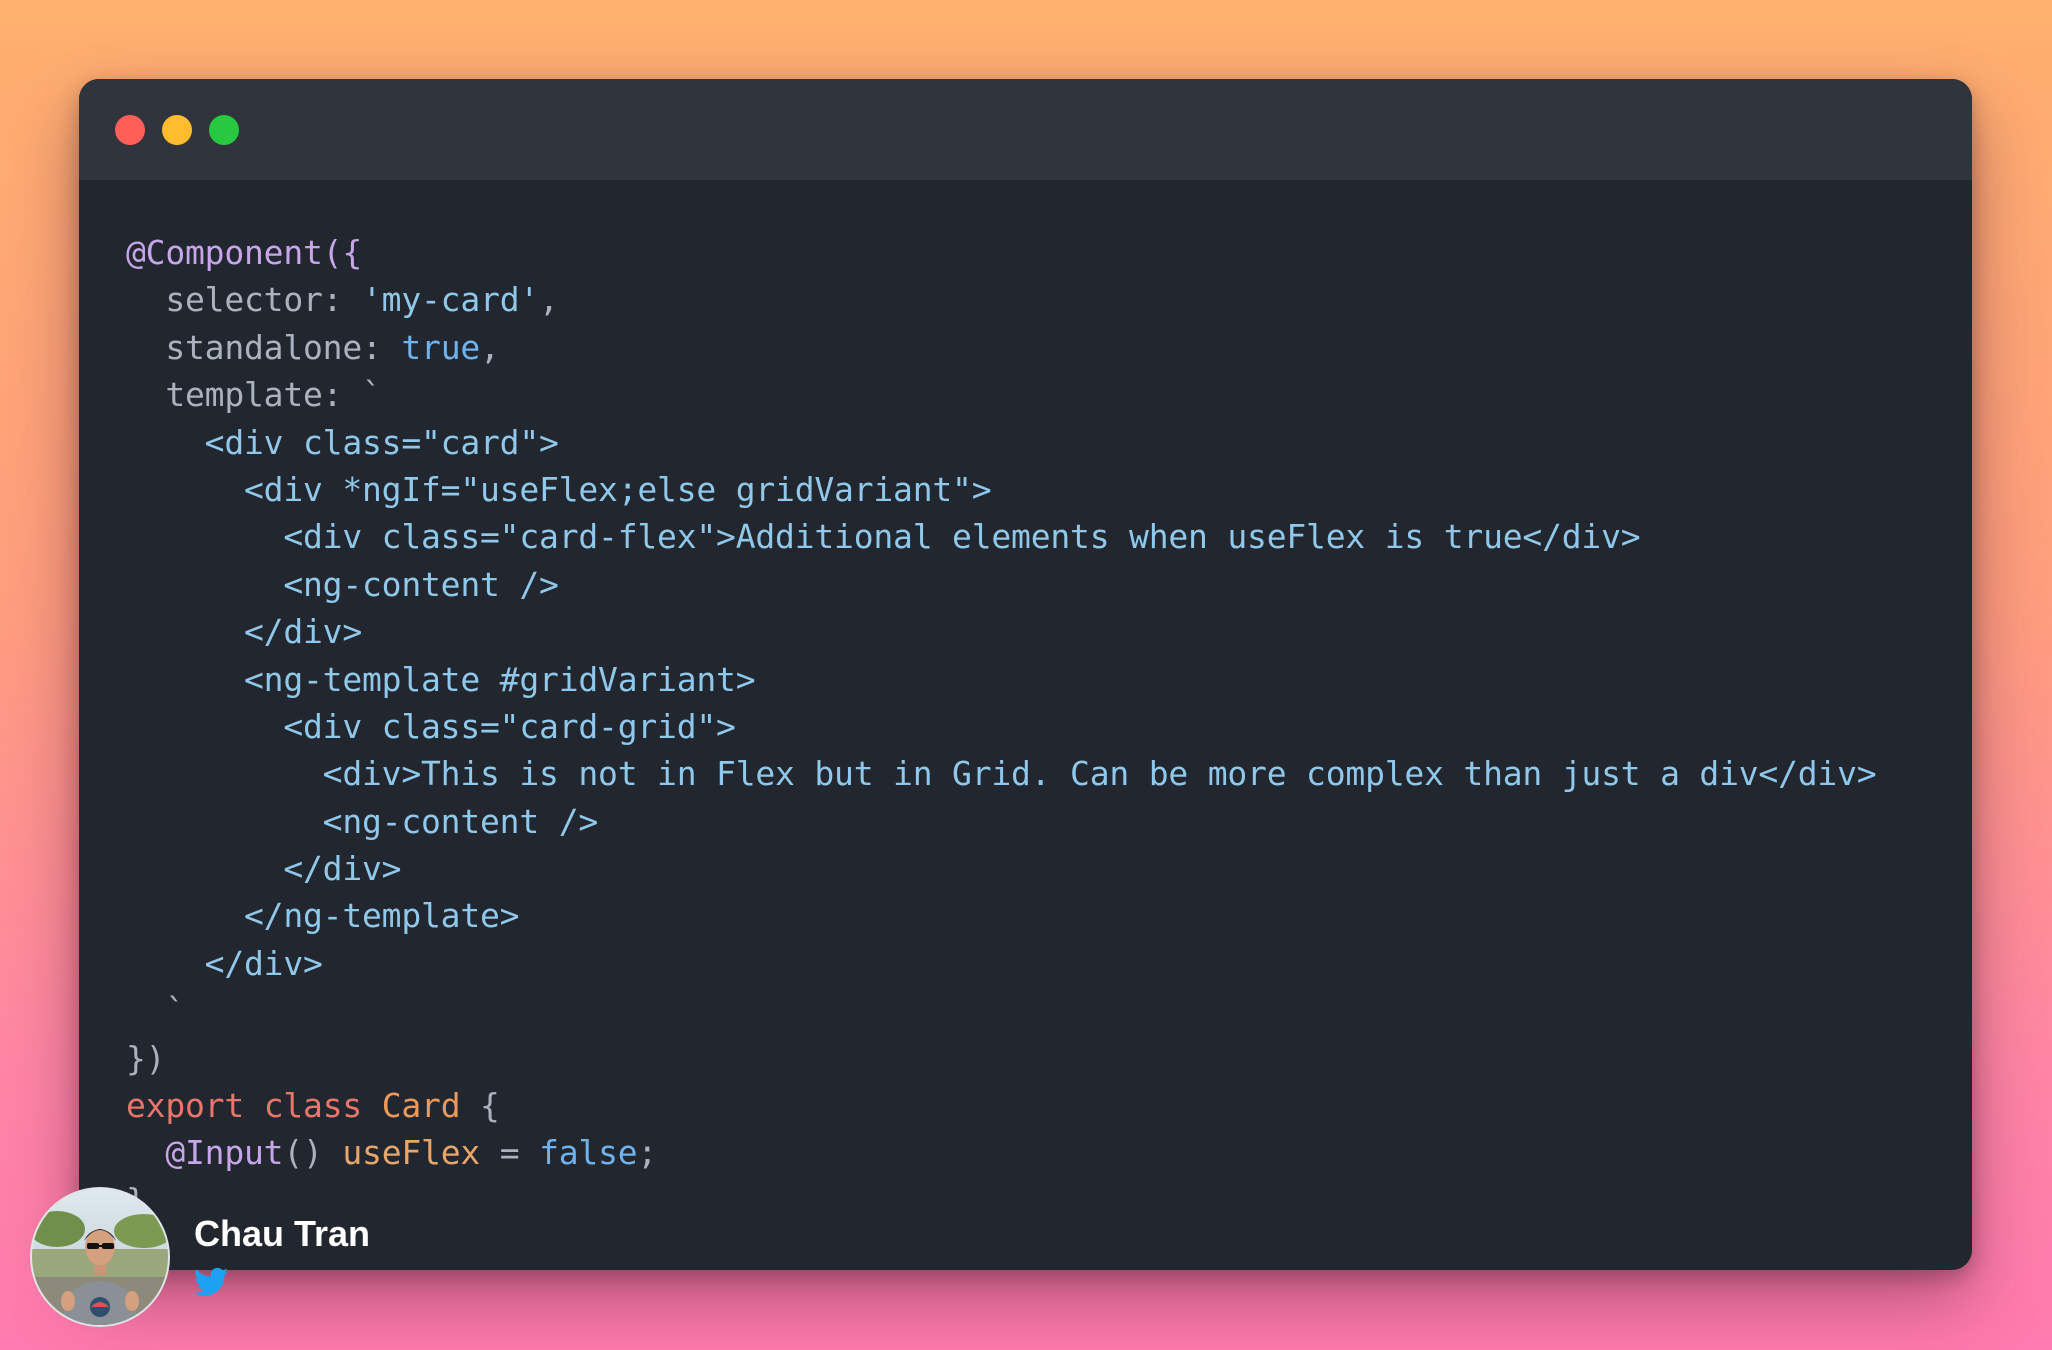  Describe the element at coordinates (1041, 394) in the screenshot. I see `code-line: template: `` at that location.